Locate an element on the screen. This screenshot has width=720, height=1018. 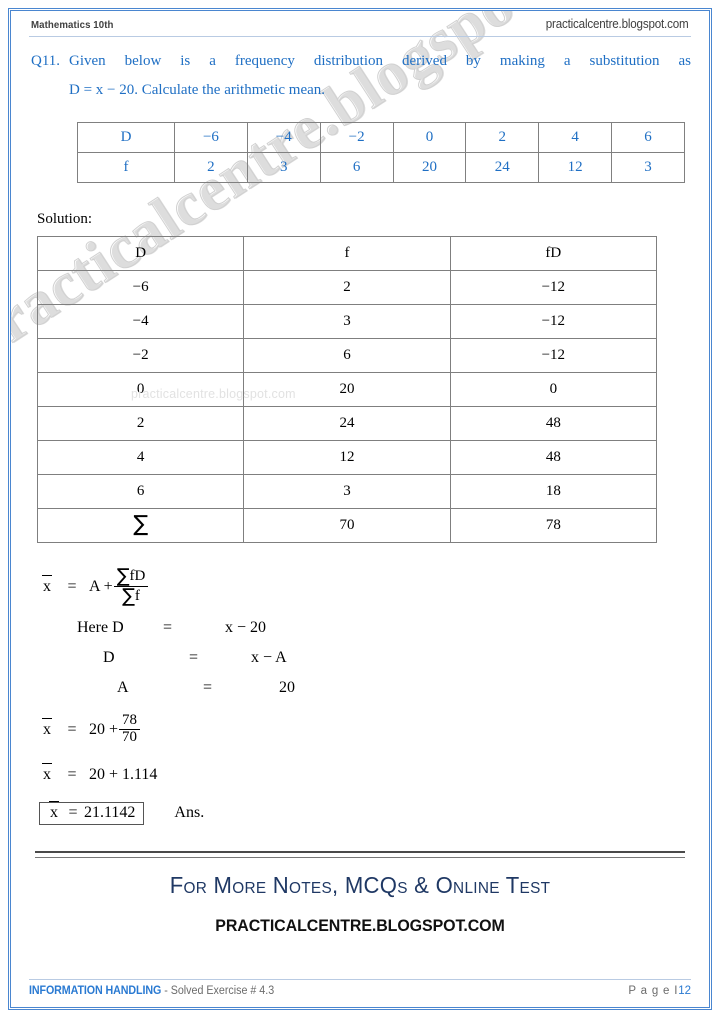
footer-exercise: - Solved Exercise # 4.3 is located at coordinates (218, 991).